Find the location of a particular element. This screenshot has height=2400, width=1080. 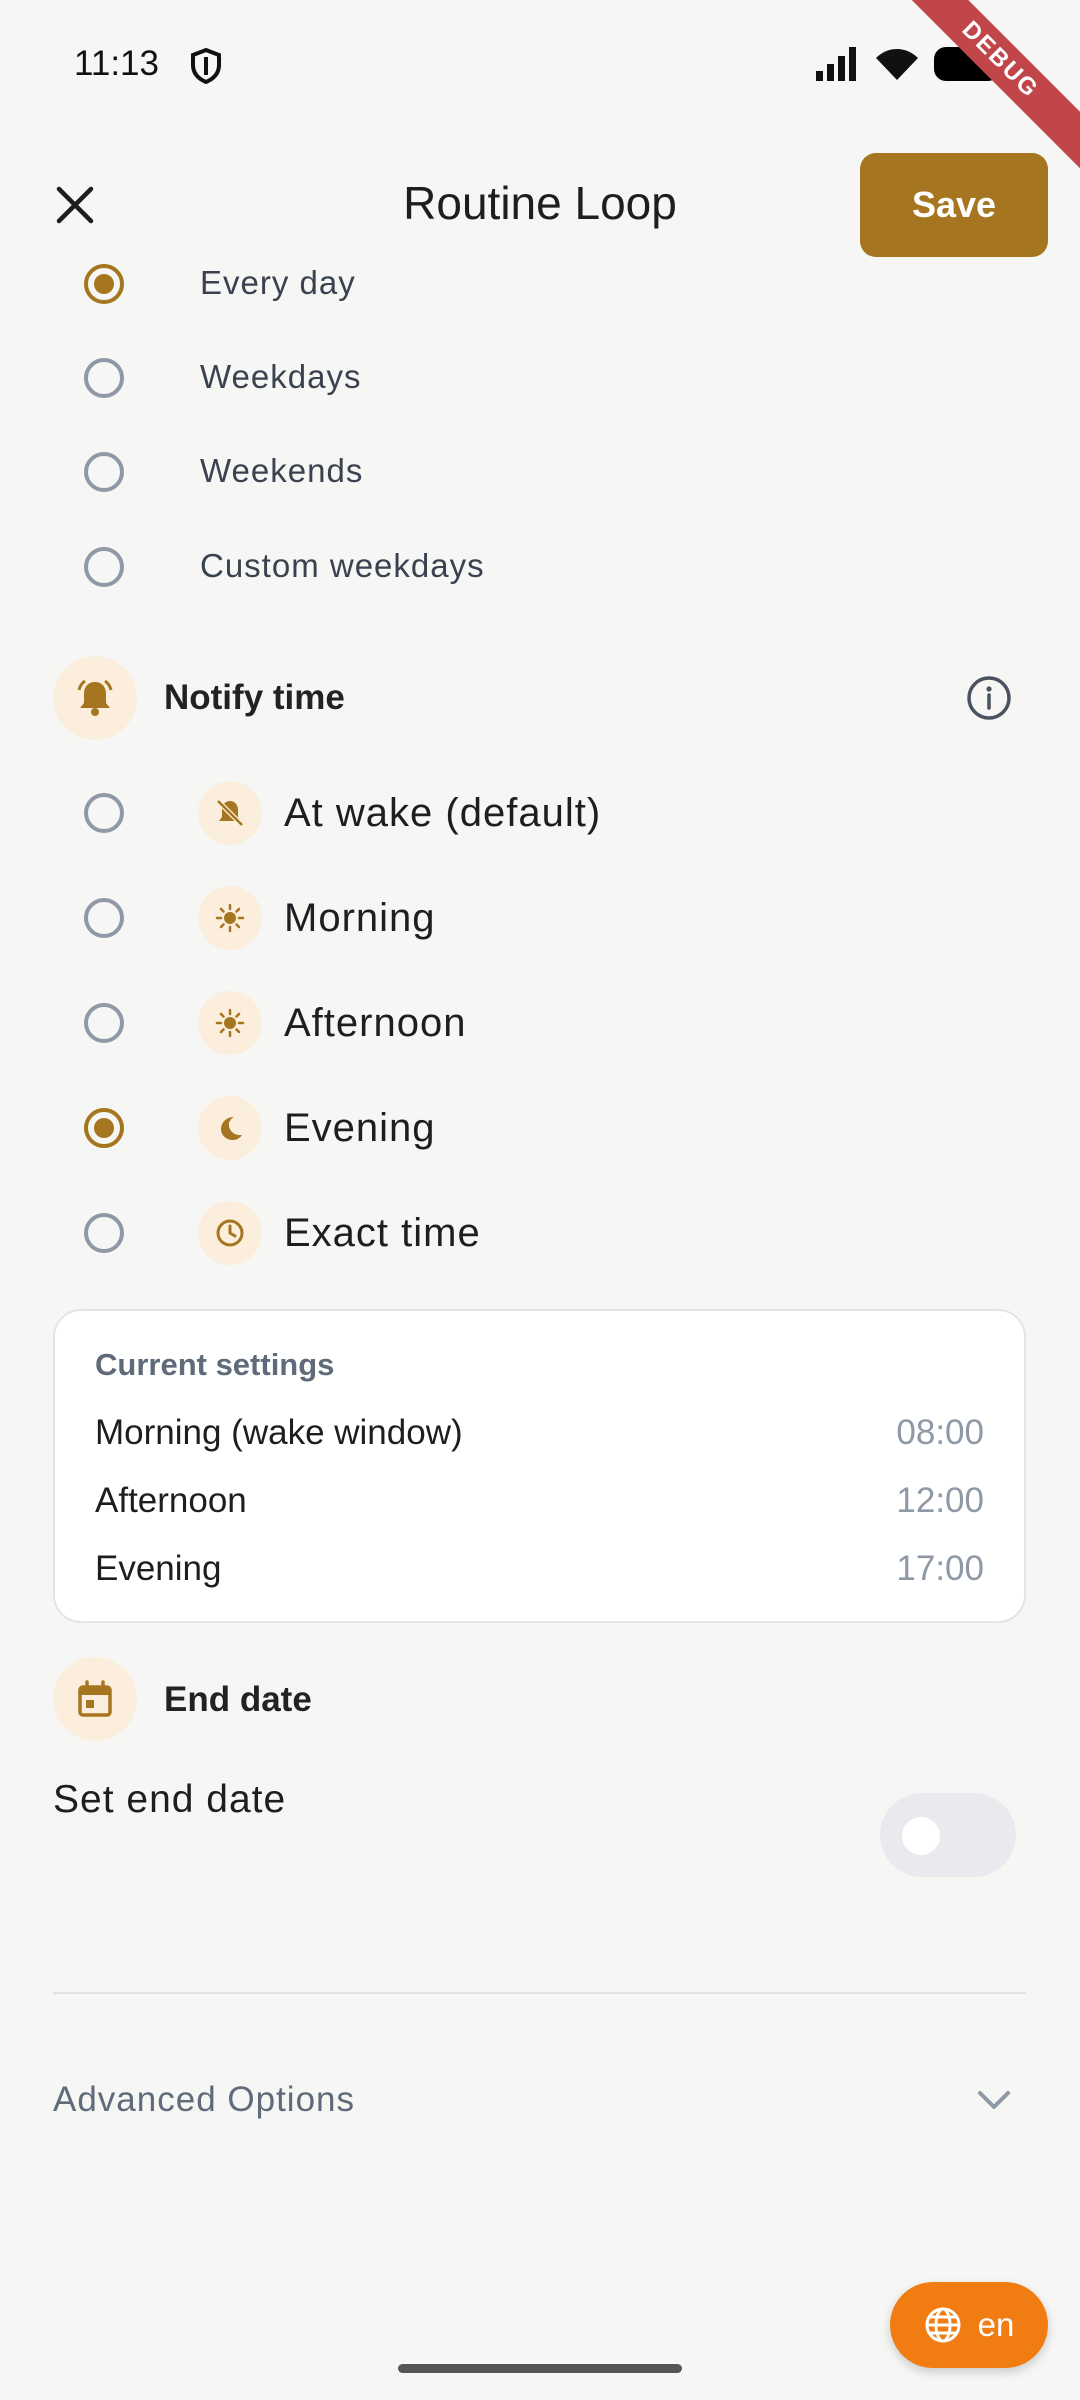

home-indicator is located at coordinates (540, 2368).